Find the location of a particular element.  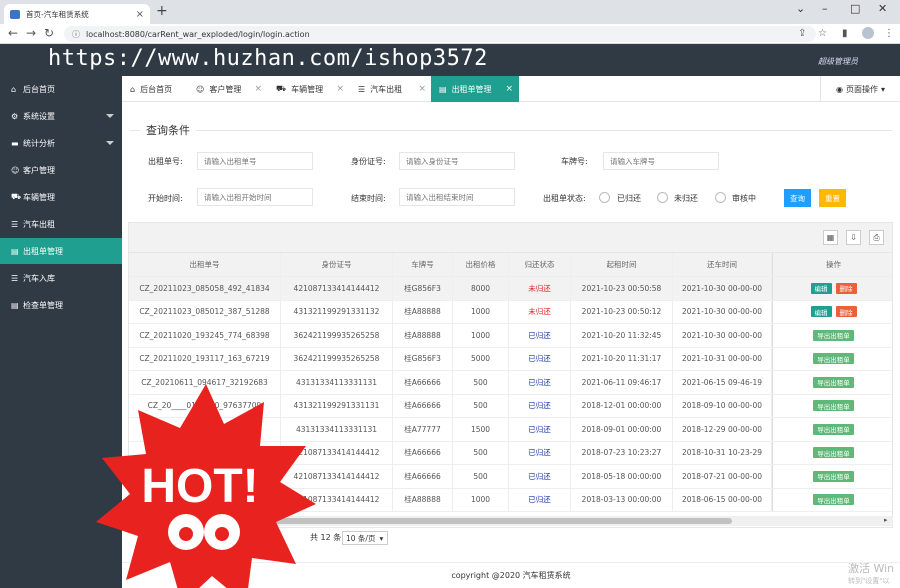

status-label: 出租单状态: is located at coordinates (564, 198).